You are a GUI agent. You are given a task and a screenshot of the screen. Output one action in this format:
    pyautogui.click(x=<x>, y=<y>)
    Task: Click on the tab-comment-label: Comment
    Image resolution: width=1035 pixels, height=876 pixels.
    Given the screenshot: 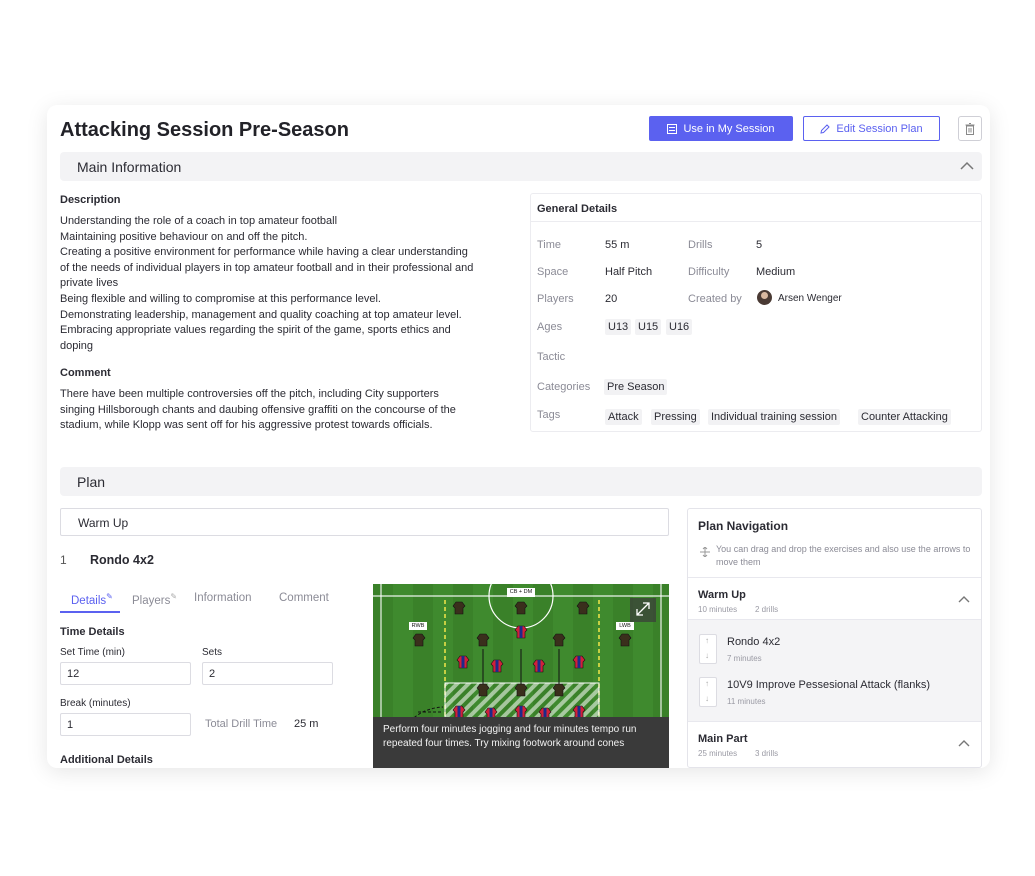 What is the action you would take?
    pyautogui.click(x=304, y=598)
    